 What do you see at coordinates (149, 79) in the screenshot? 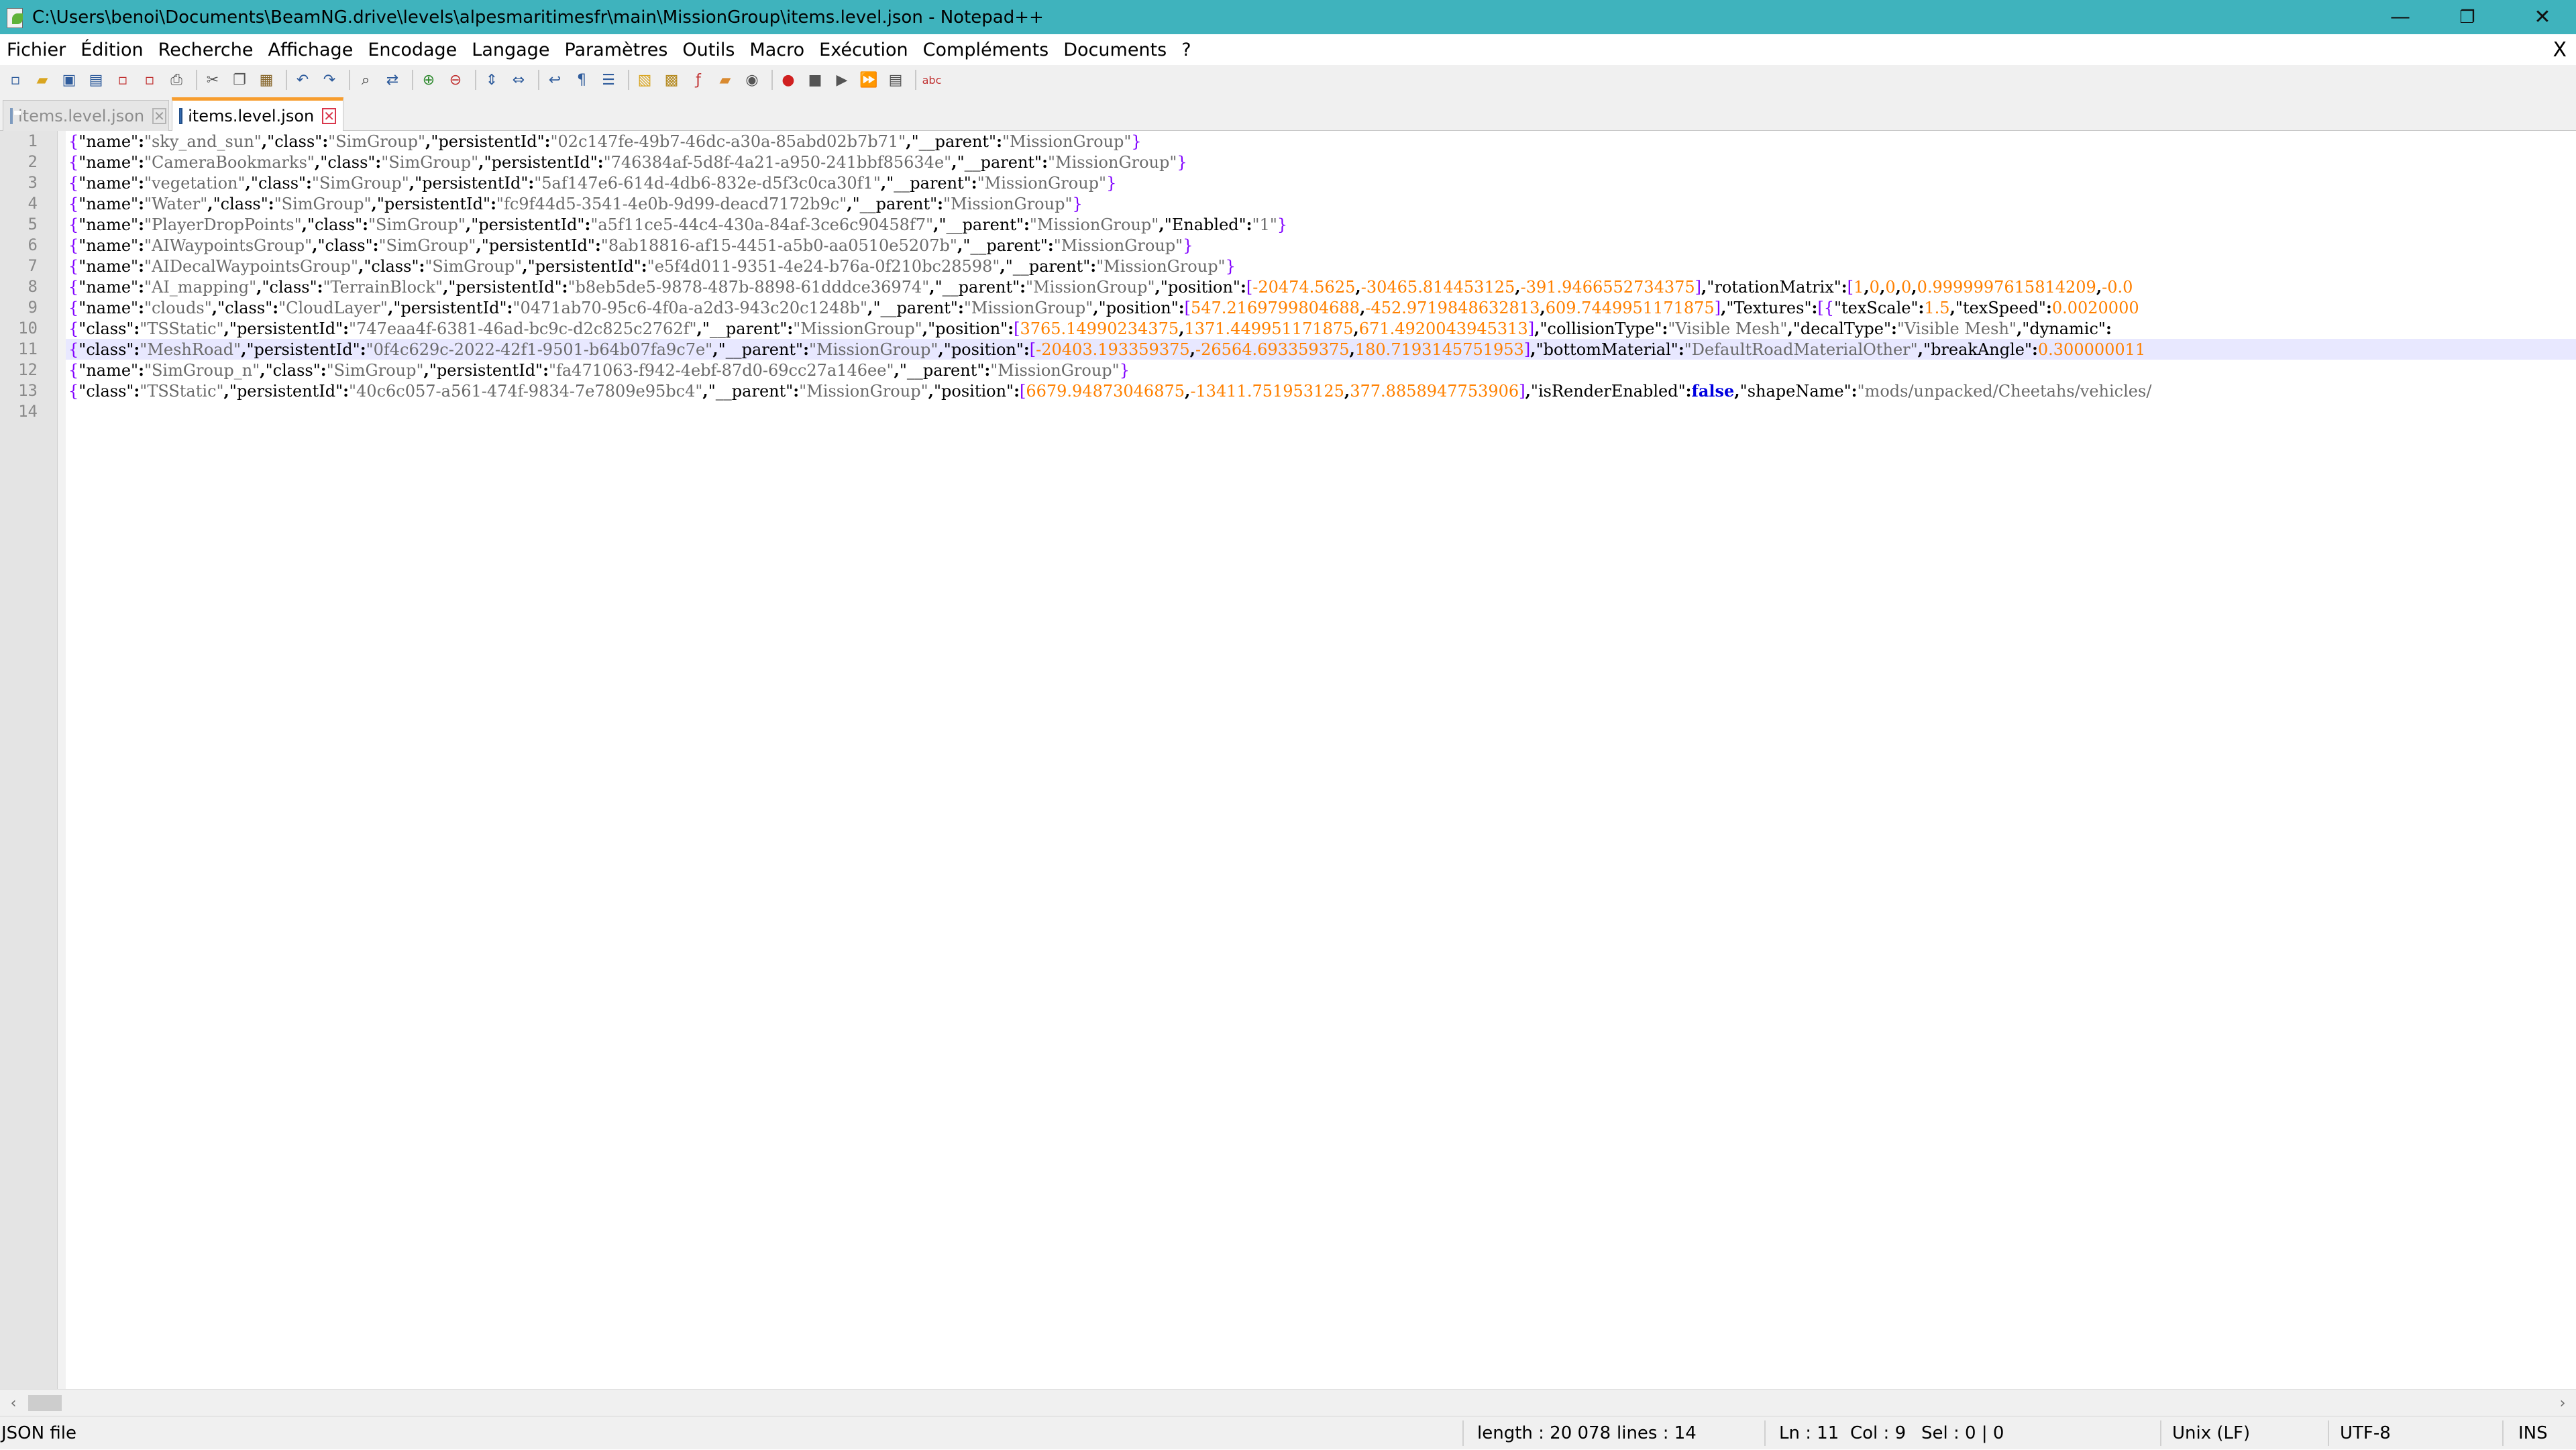
I see `close-all-icon: ▫` at bounding box center [149, 79].